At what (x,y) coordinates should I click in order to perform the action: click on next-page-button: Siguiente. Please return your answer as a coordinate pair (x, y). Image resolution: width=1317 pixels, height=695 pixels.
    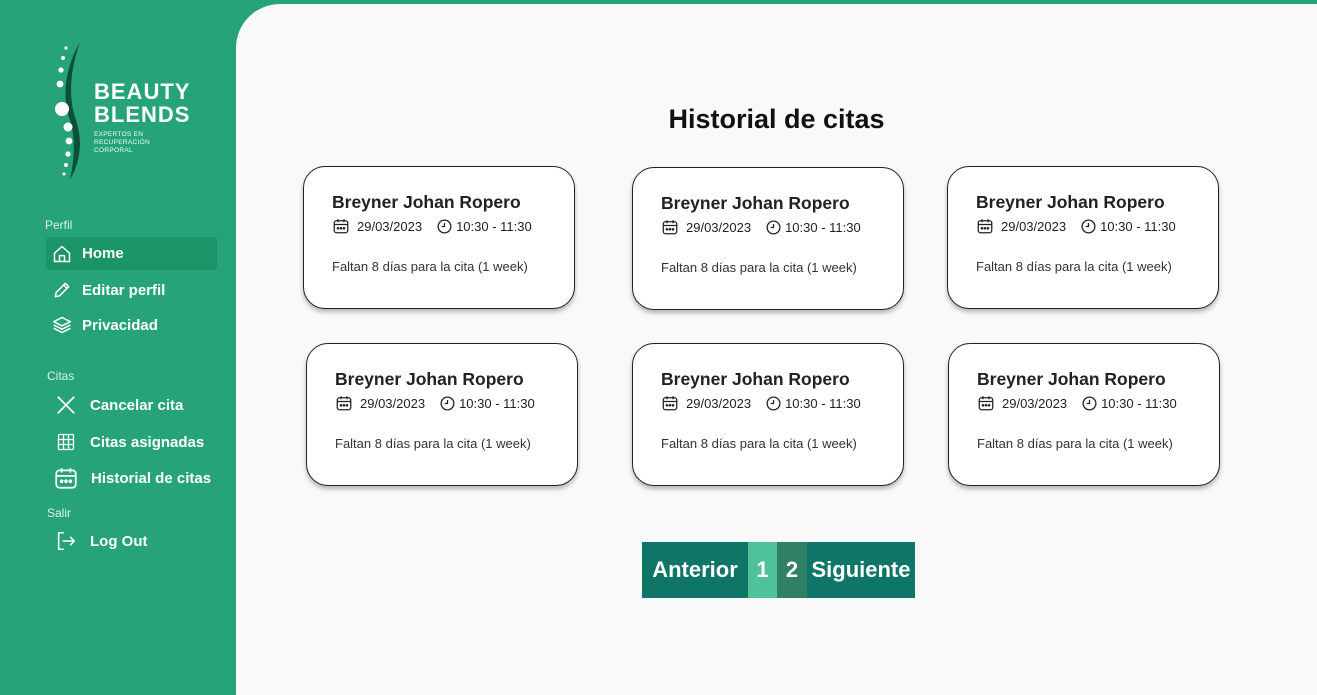
    Looking at the image, I should click on (861, 570).